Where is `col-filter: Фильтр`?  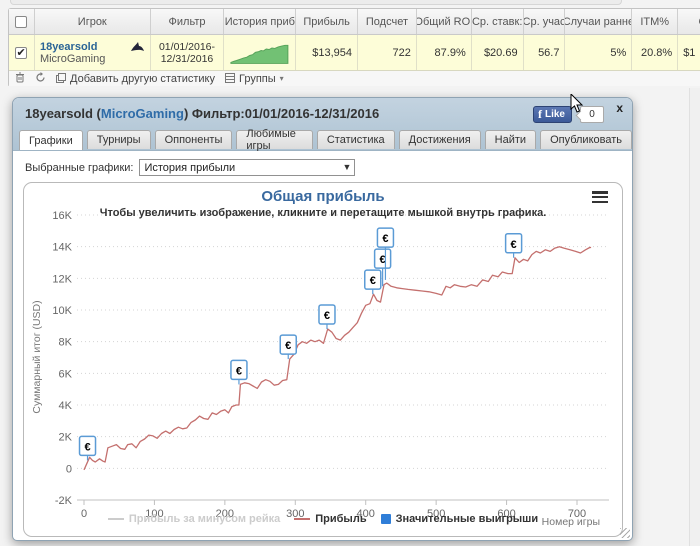
col-filter: Фильтр is located at coordinates (188, 21).